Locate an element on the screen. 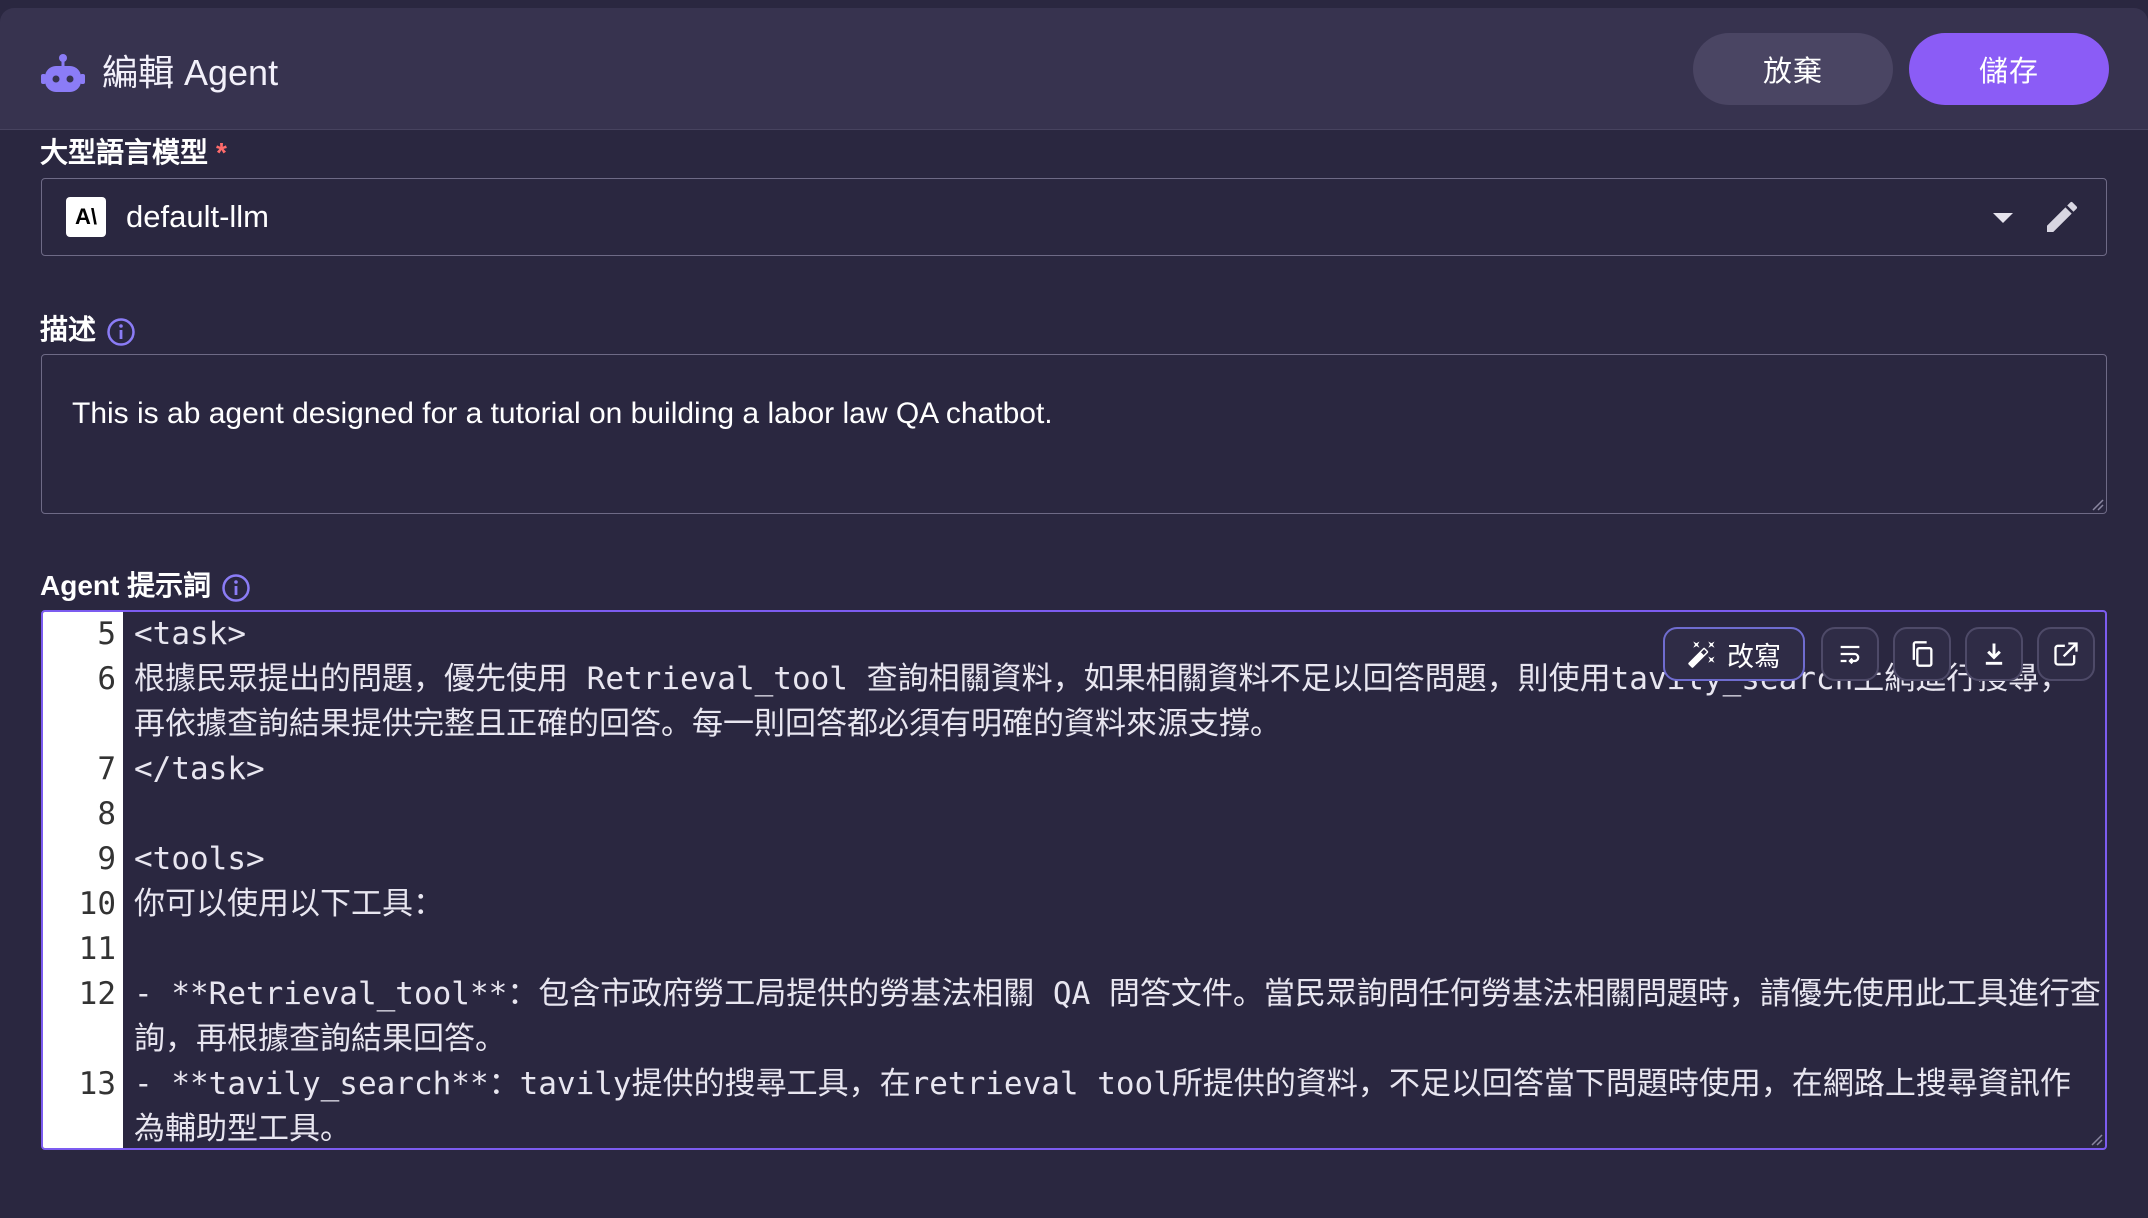 The width and height of the screenshot is (2148, 1218). line-text: <tools> is located at coordinates (199, 859).